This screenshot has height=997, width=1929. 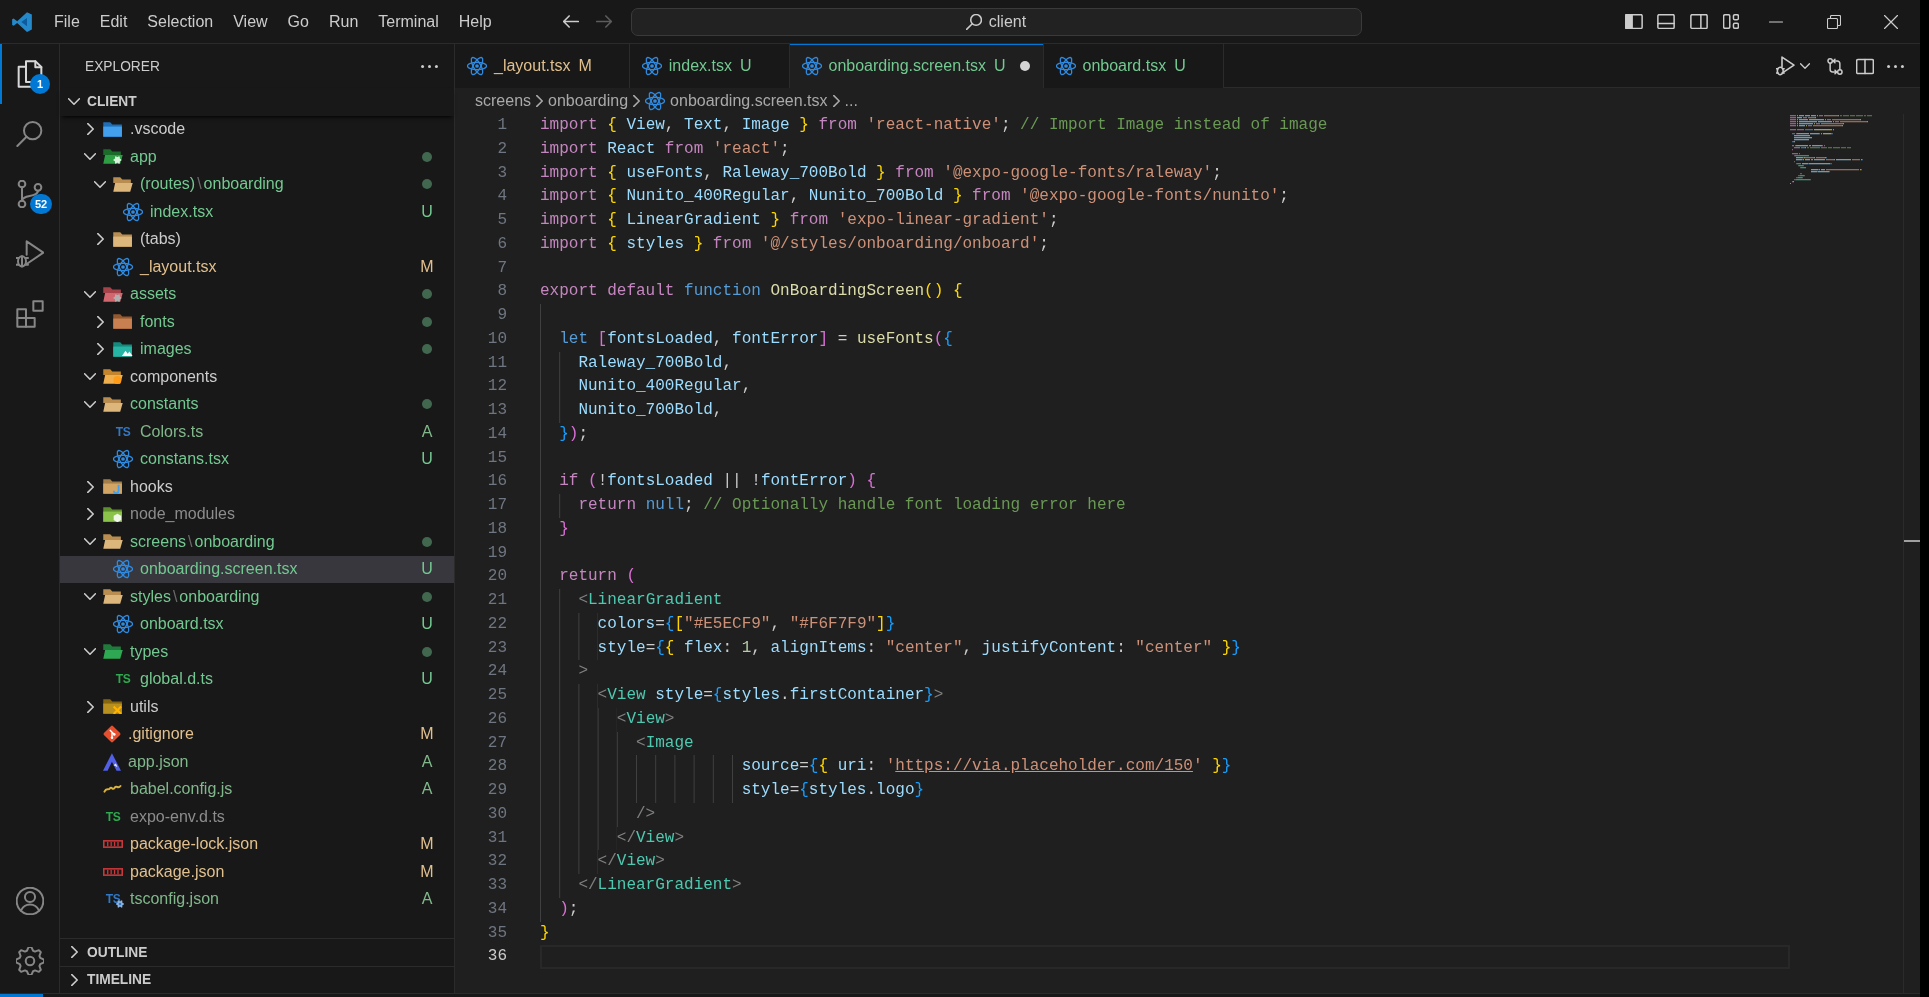 What do you see at coordinates (1833, 21) in the screenshot?
I see `restore-icon` at bounding box center [1833, 21].